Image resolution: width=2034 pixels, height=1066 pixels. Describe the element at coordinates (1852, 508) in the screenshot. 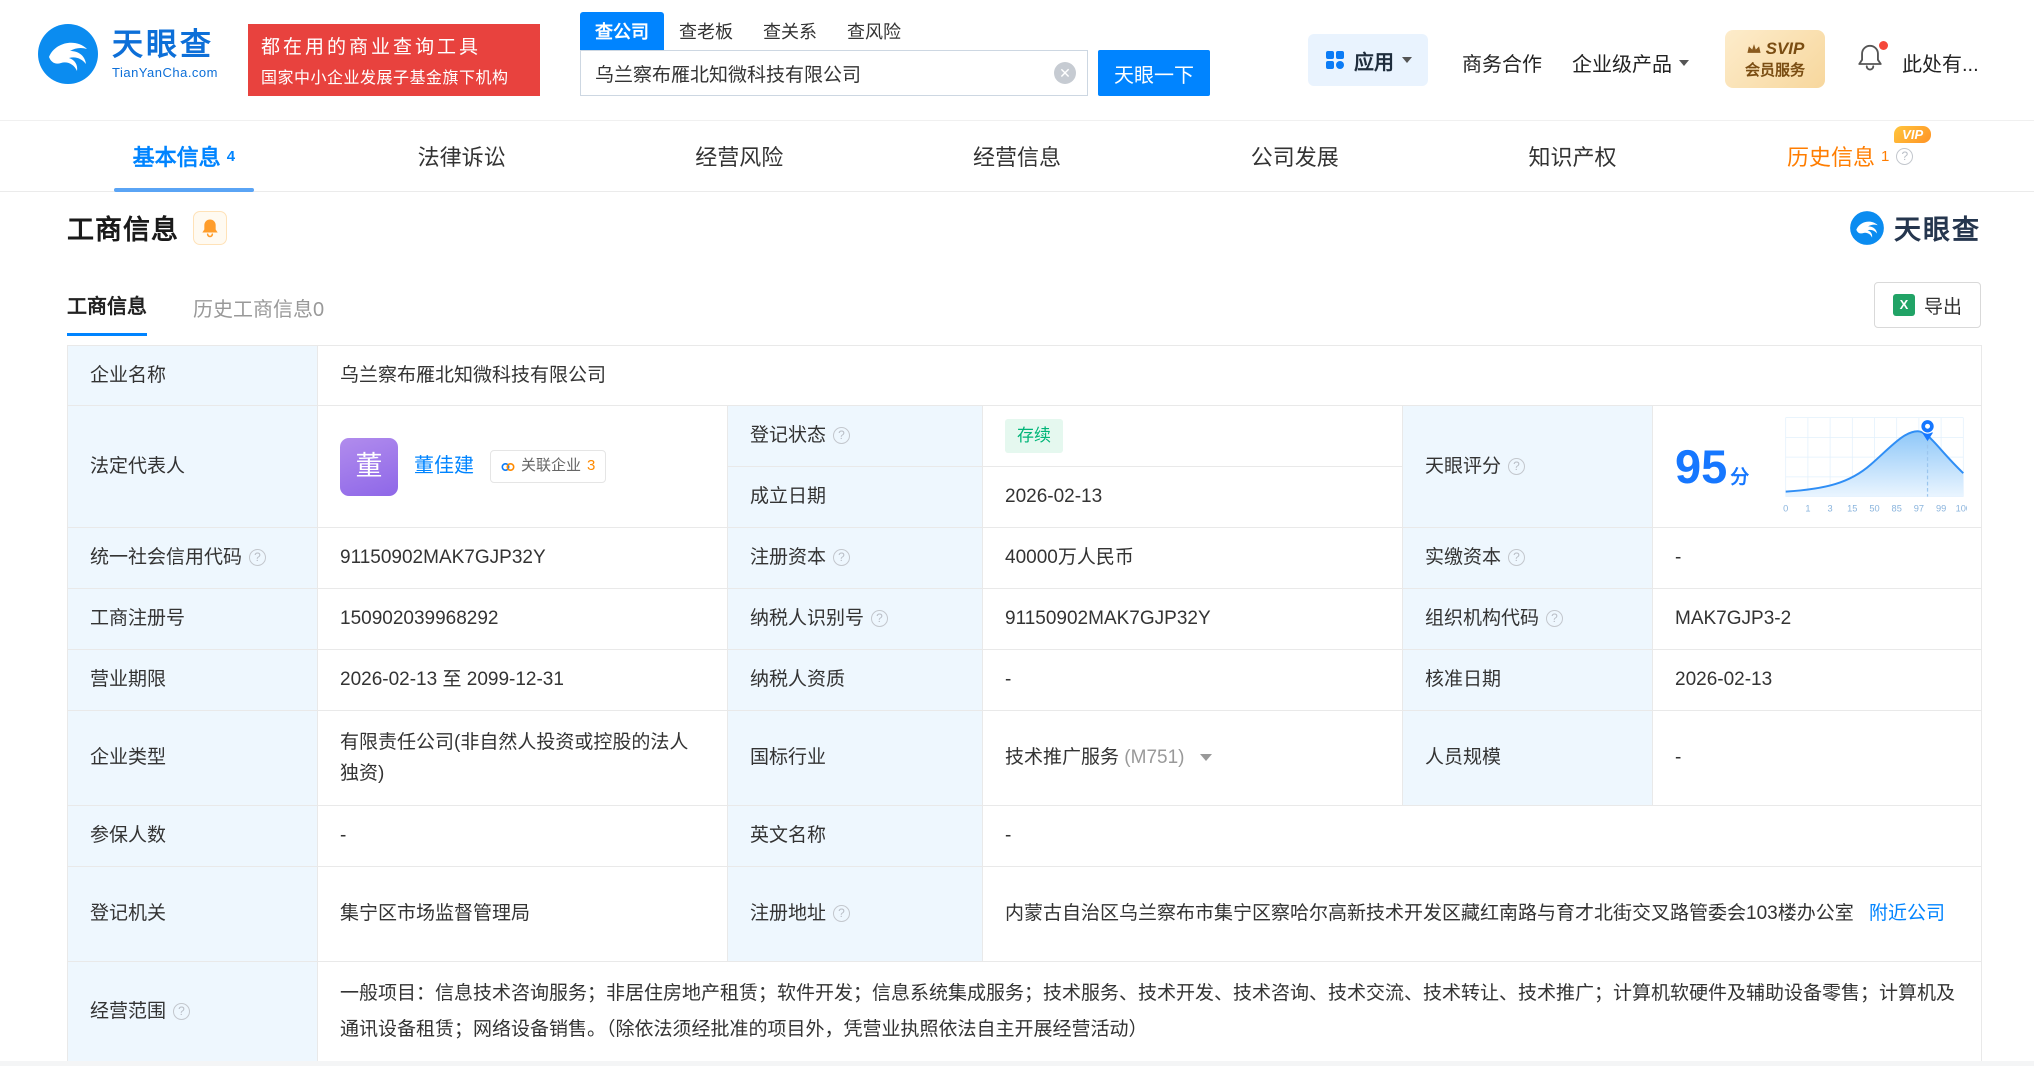

I see `svg-text: 15` at that location.